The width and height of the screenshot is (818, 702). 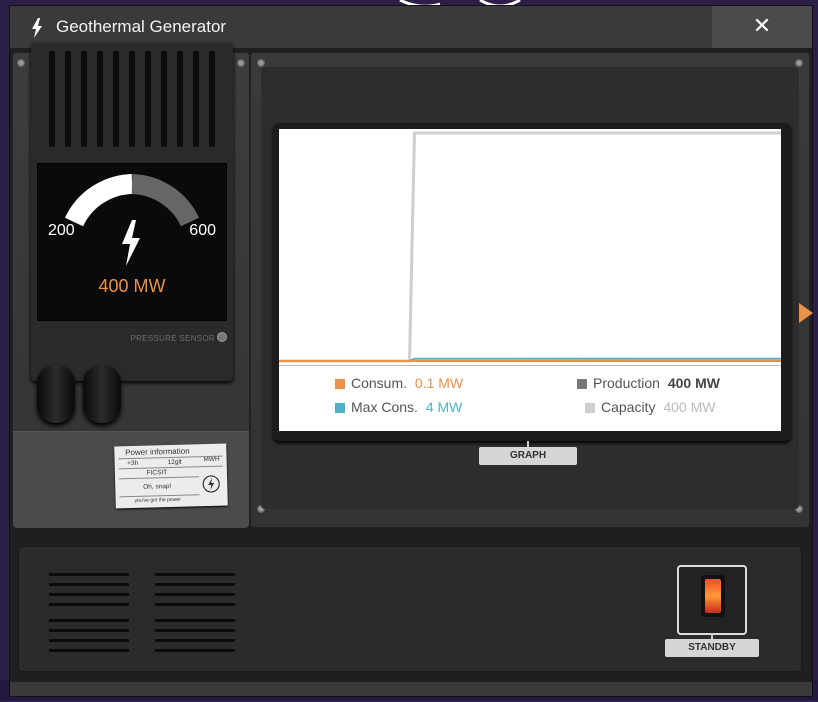 I want to click on switch-light, so click(x=713, y=596).